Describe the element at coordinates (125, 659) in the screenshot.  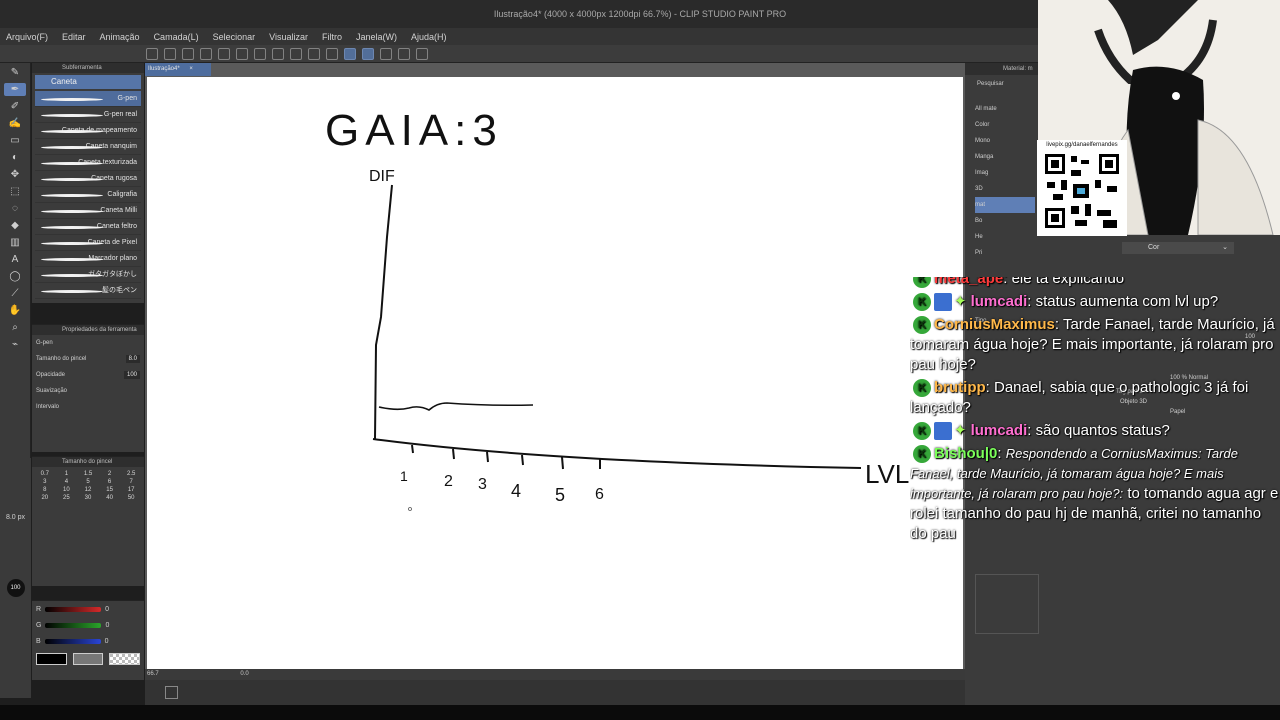
I see `transparent-swatch` at that location.